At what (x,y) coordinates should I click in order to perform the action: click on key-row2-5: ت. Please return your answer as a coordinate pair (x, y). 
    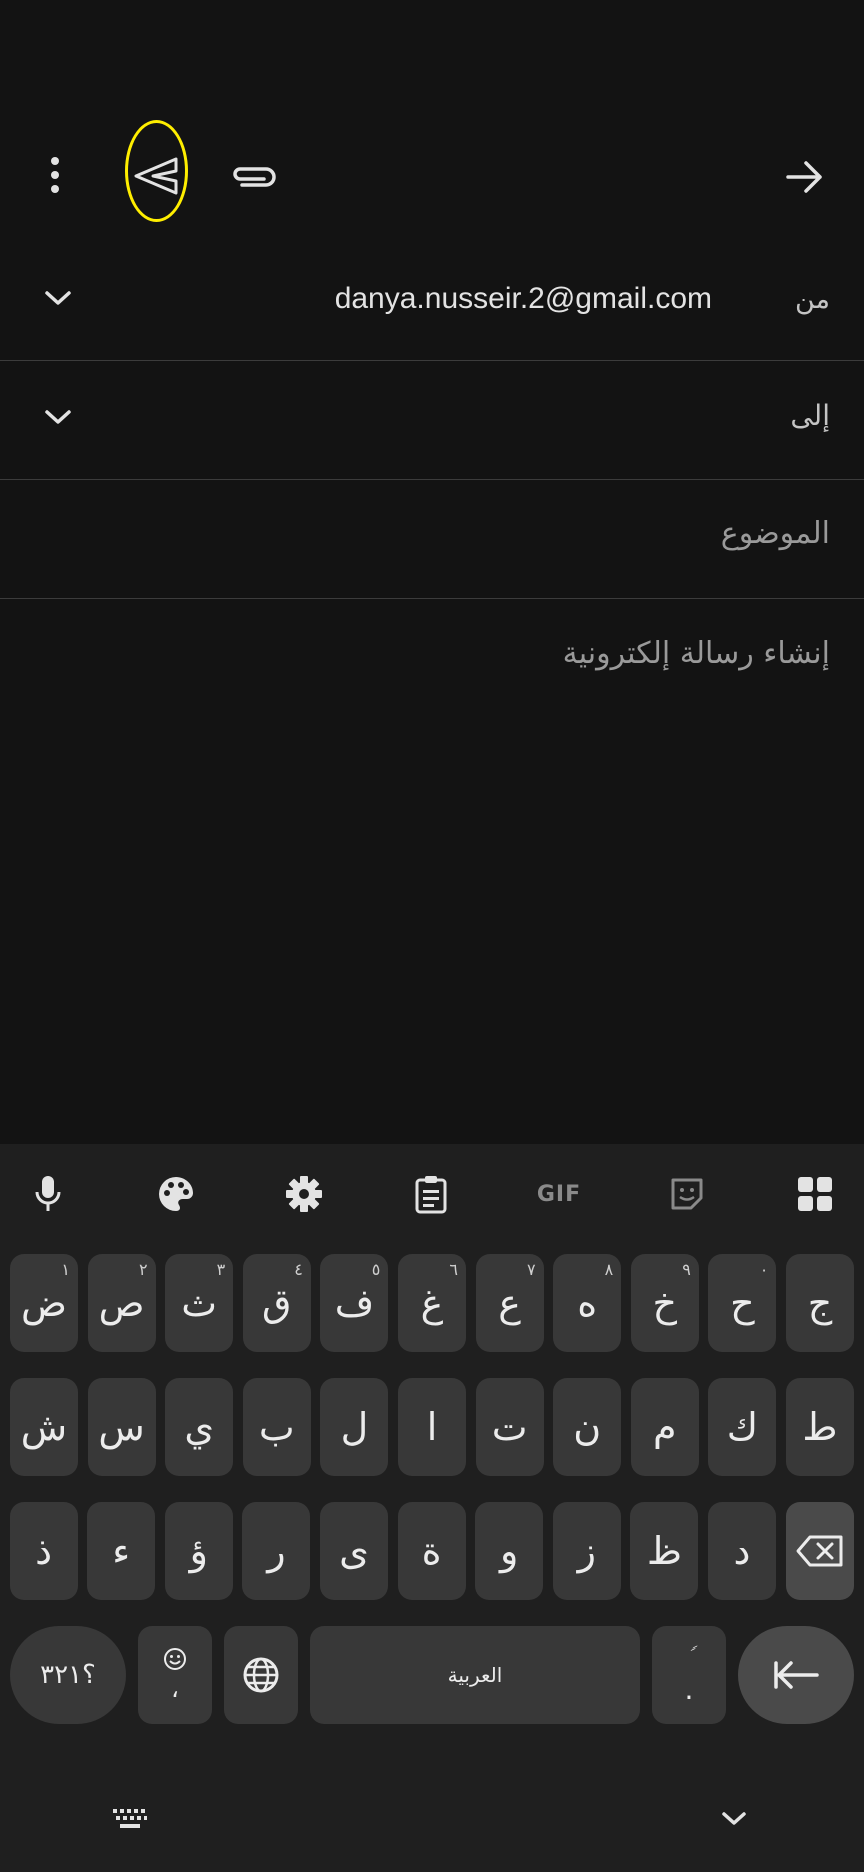
    Looking at the image, I should click on (509, 1427).